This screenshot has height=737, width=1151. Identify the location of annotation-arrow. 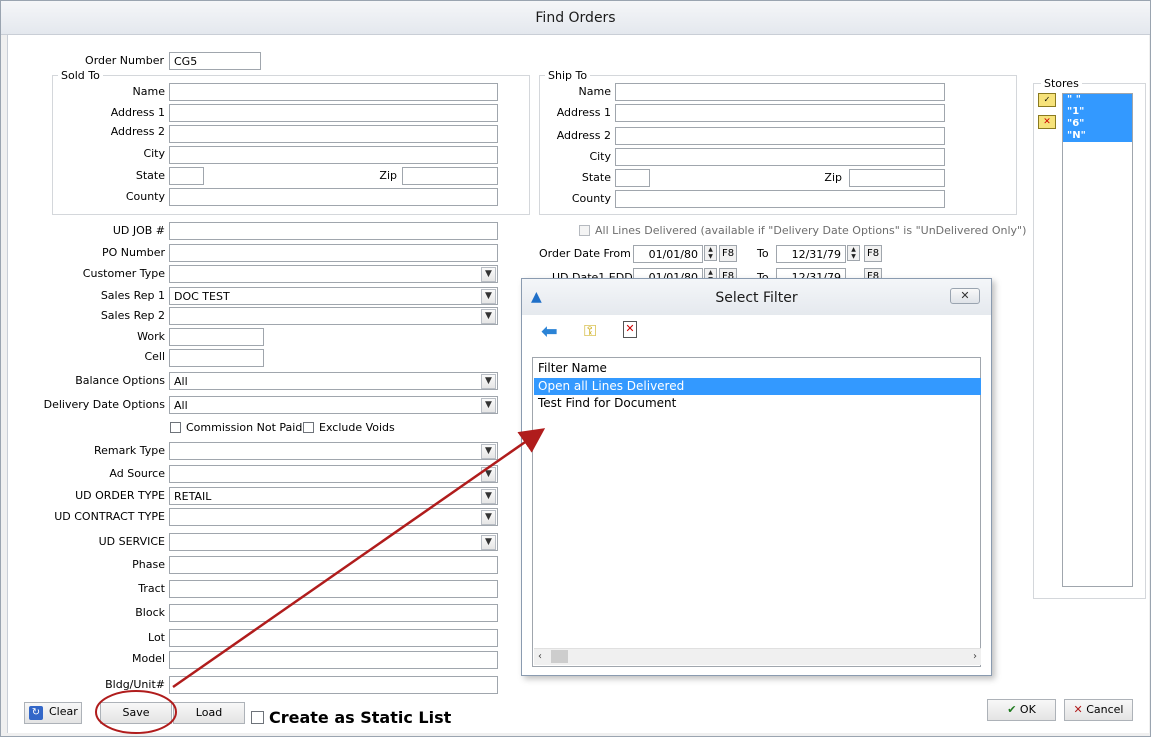
(359, 558).